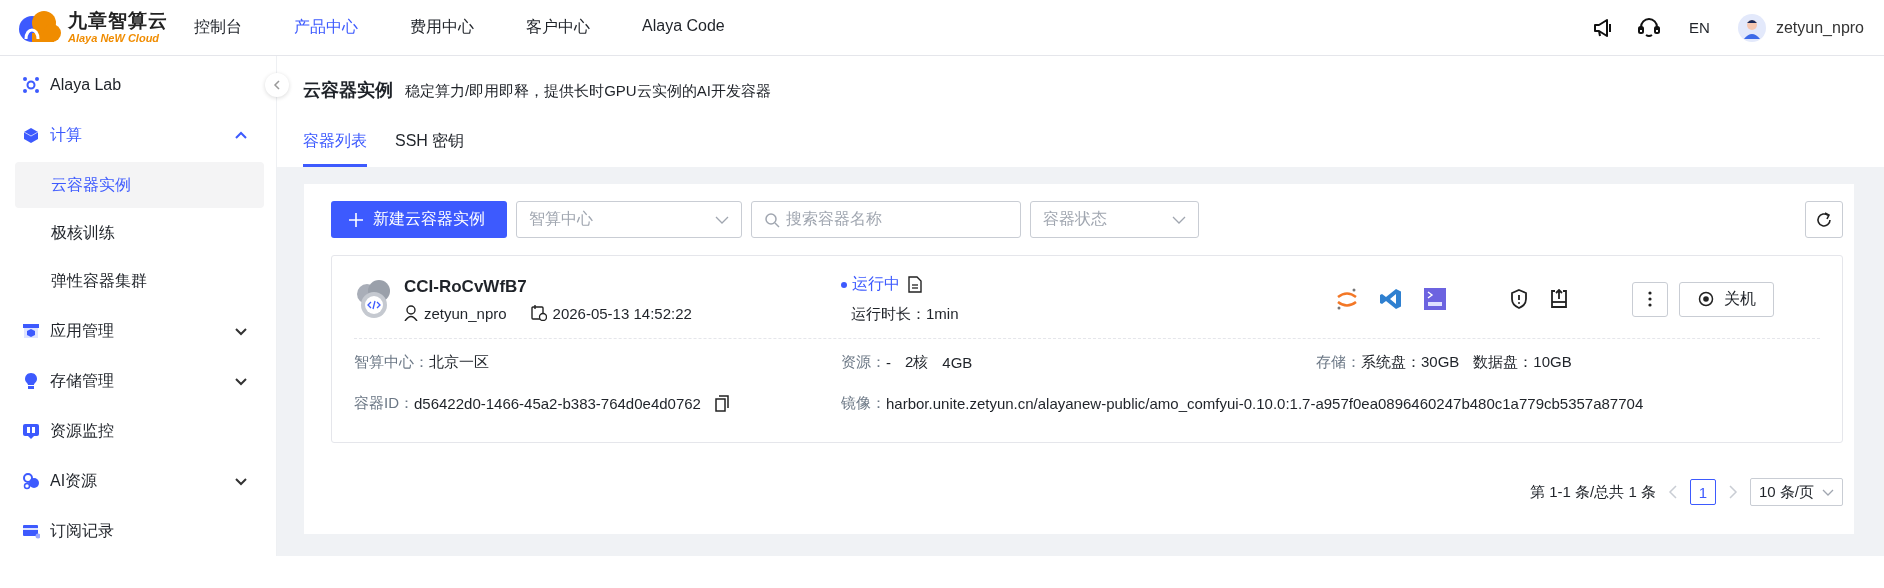 This screenshot has width=1884, height=588. I want to click on detail-label: 智算中心：, so click(391, 362).